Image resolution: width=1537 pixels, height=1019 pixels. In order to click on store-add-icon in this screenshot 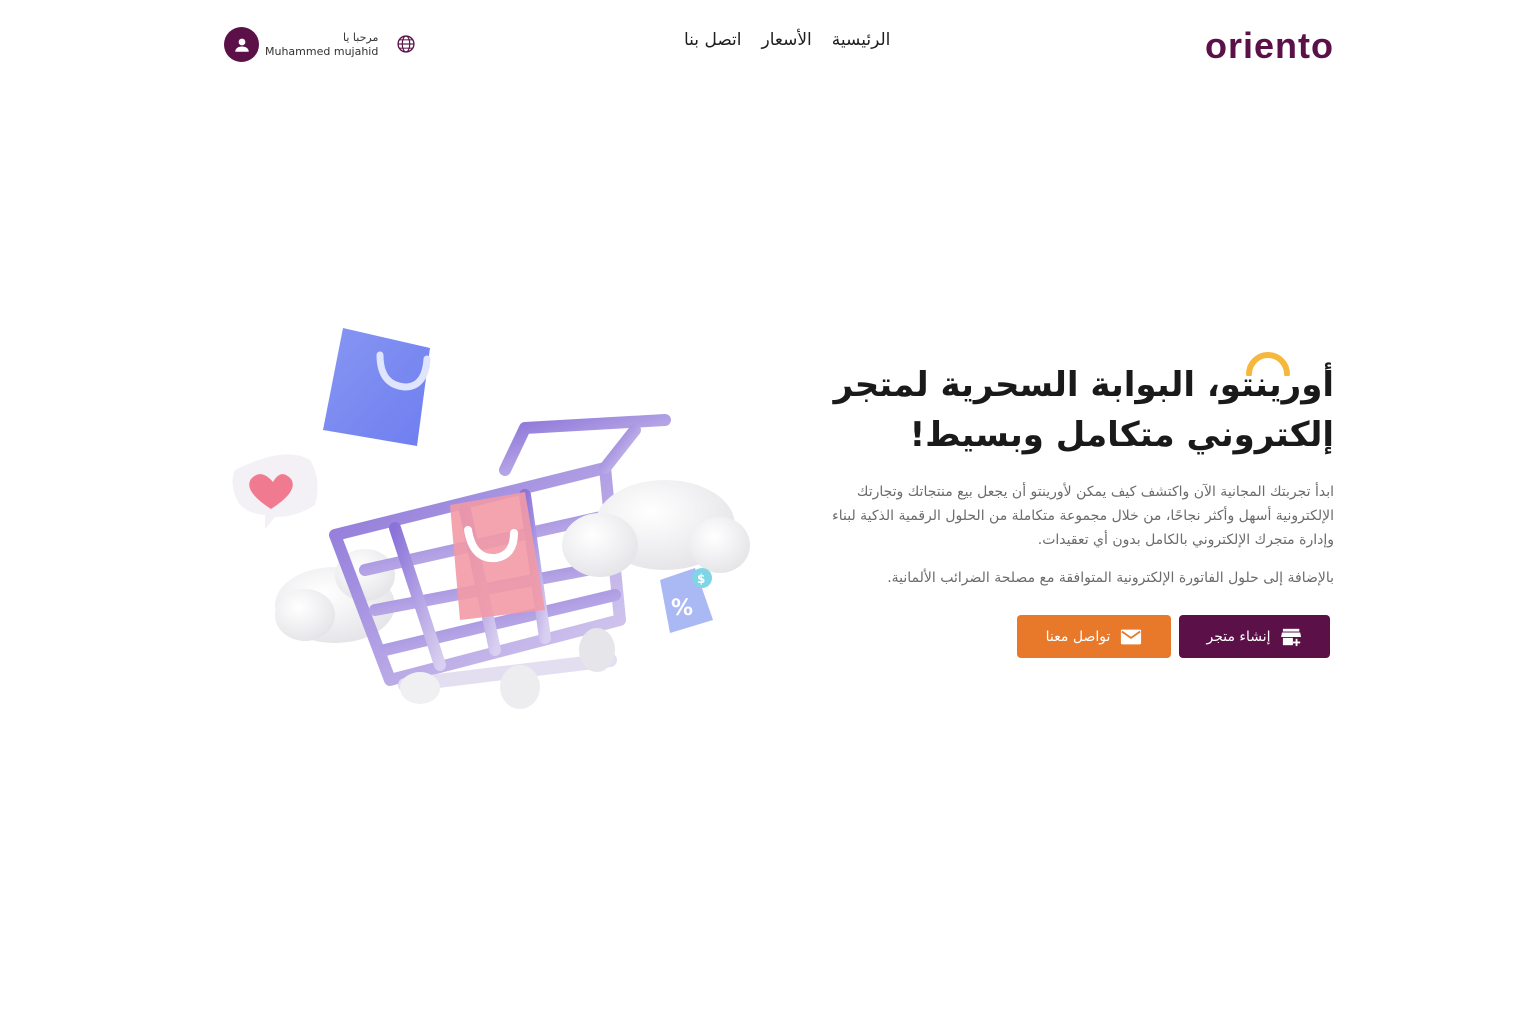, I will do `click(1290, 637)`.